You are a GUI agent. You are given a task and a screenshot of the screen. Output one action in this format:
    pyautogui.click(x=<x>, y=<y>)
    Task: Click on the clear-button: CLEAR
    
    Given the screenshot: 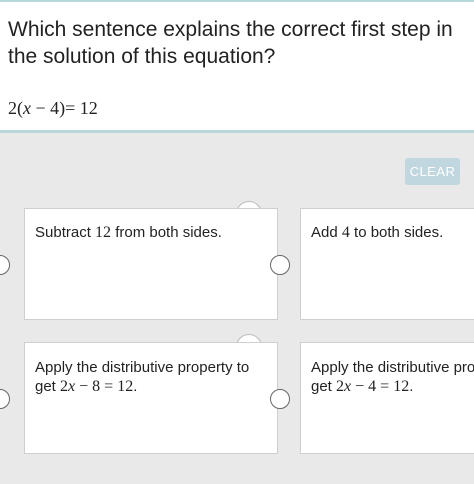 What is the action you would take?
    pyautogui.click(x=432, y=171)
    